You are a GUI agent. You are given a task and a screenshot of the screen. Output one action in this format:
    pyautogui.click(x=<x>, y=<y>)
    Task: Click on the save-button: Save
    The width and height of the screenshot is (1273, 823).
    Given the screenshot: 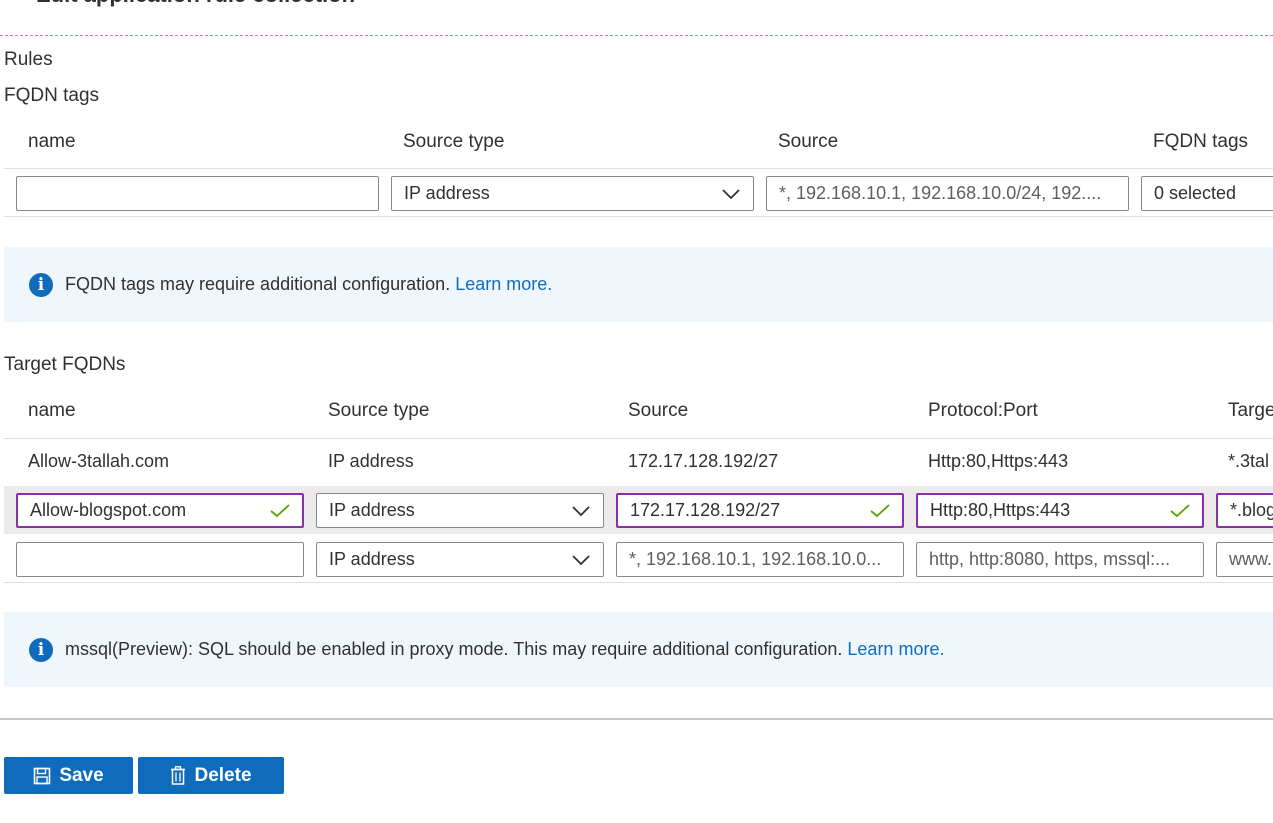 What is the action you would take?
    pyautogui.click(x=68, y=775)
    